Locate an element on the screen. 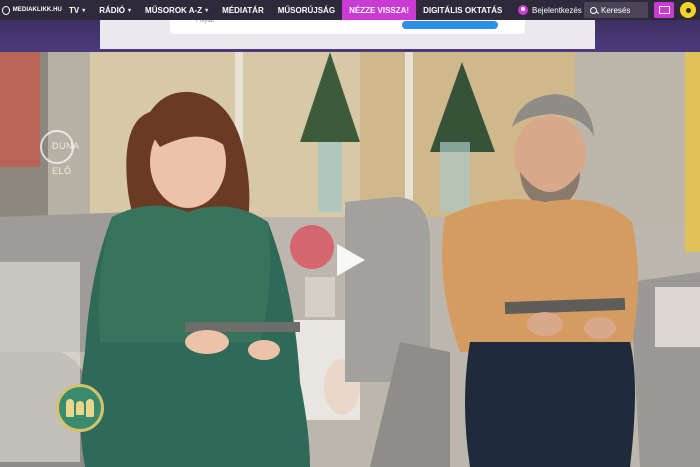 Image resolution: width=700 pixels, height=467 pixels. nav-item-tv: TV ▾ is located at coordinates (77, 10).